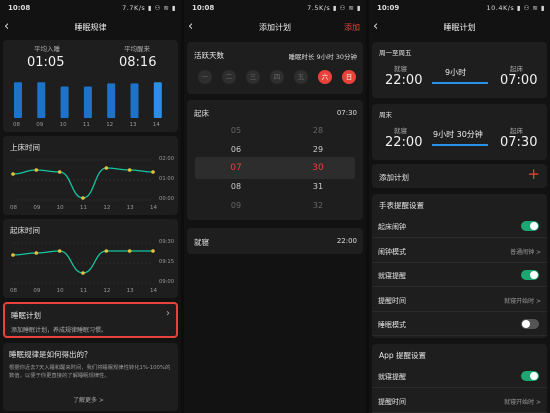  Describe the element at coordinates (88, 399) in the screenshot. I see `learn-more-link: 了解更多 >` at that location.